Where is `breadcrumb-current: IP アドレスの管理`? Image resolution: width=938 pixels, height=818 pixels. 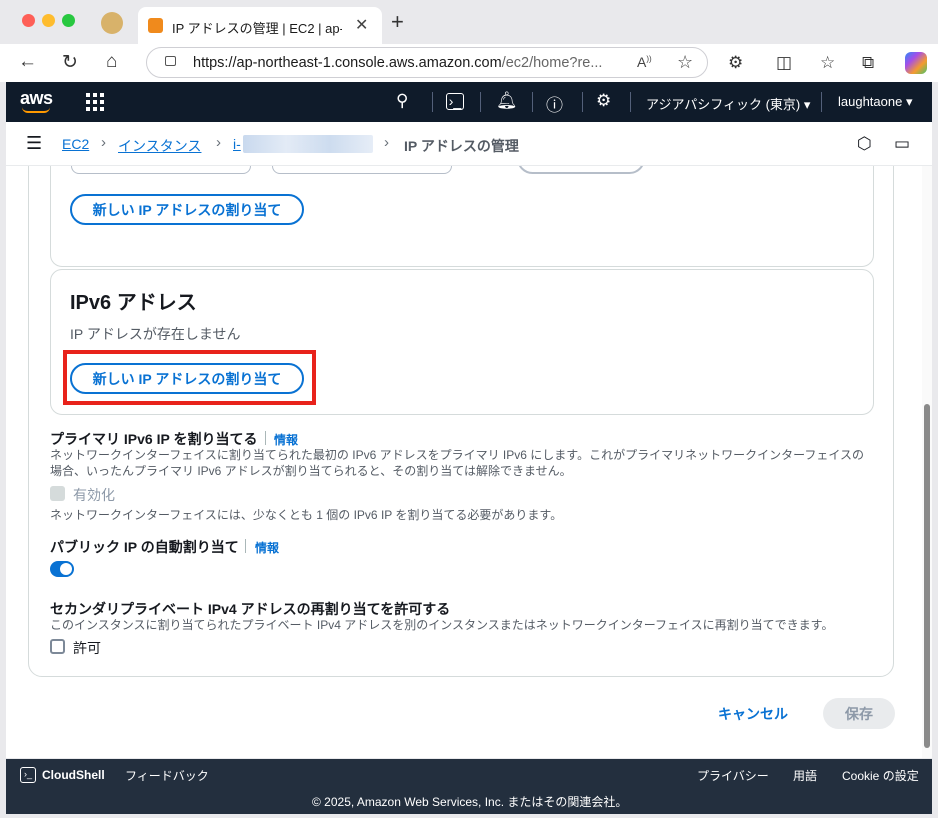
breadcrumb-current: IP アドレスの管理 is located at coordinates (461, 146).